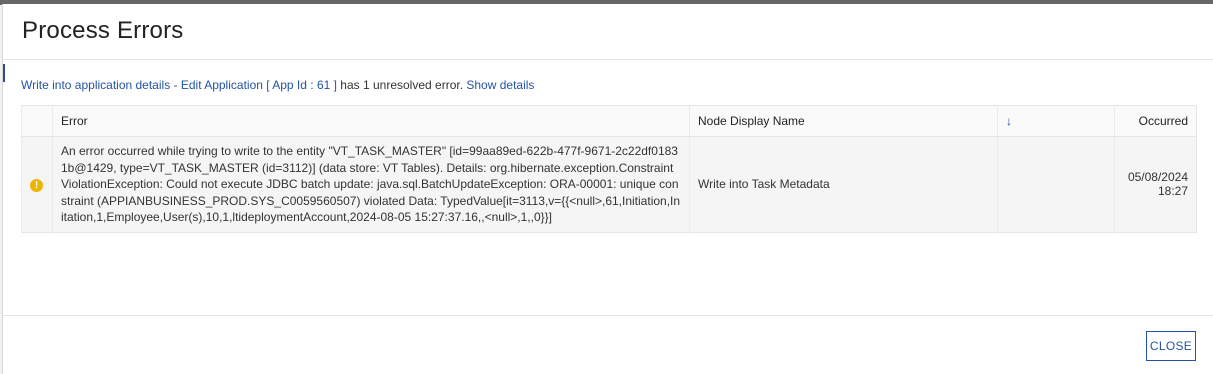  Describe the element at coordinates (843, 121) in the screenshot. I see `node-column-header: Node Display Name` at that location.